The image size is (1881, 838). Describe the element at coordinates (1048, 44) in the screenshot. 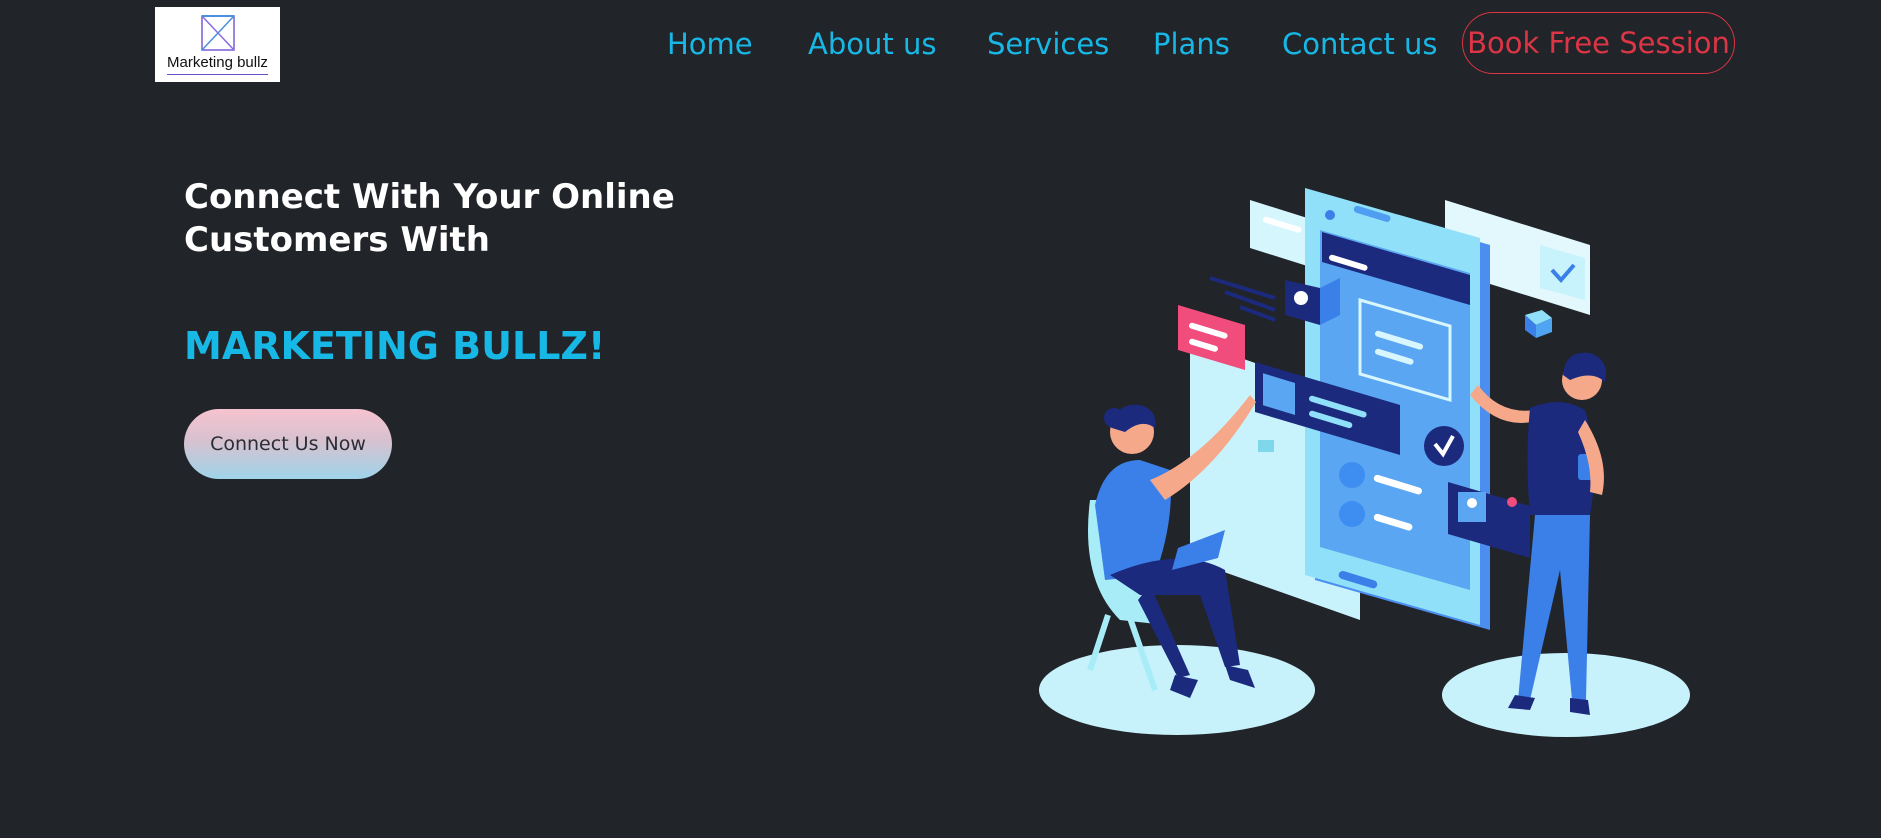

I see `nav-services: Services` at that location.